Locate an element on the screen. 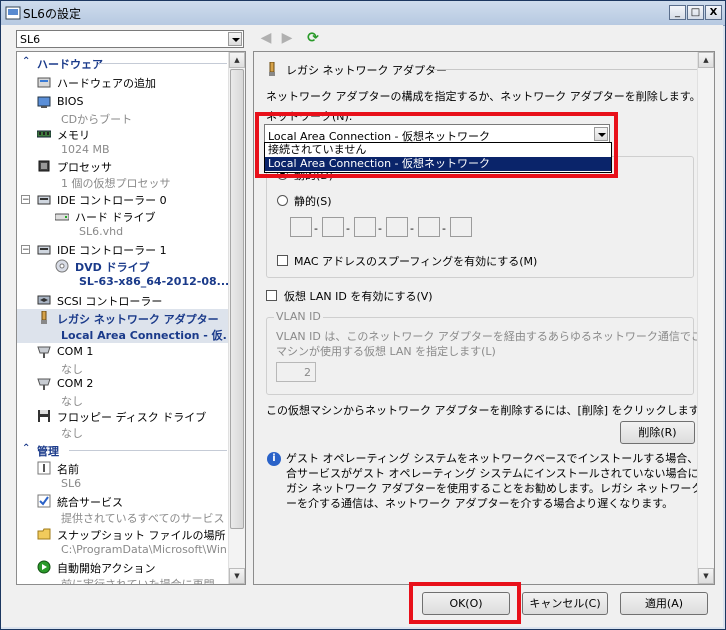  tree-item-ide-0: − IDE コントローラー 0 is located at coordinates (122, 199).